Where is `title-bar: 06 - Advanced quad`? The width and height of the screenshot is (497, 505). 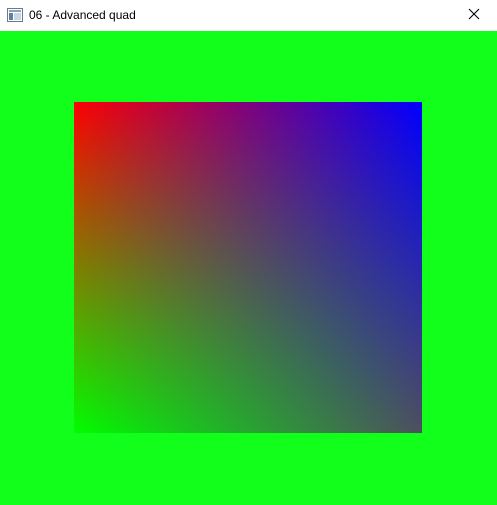 title-bar: 06 - Advanced quad is located at coordinates (248, 15).